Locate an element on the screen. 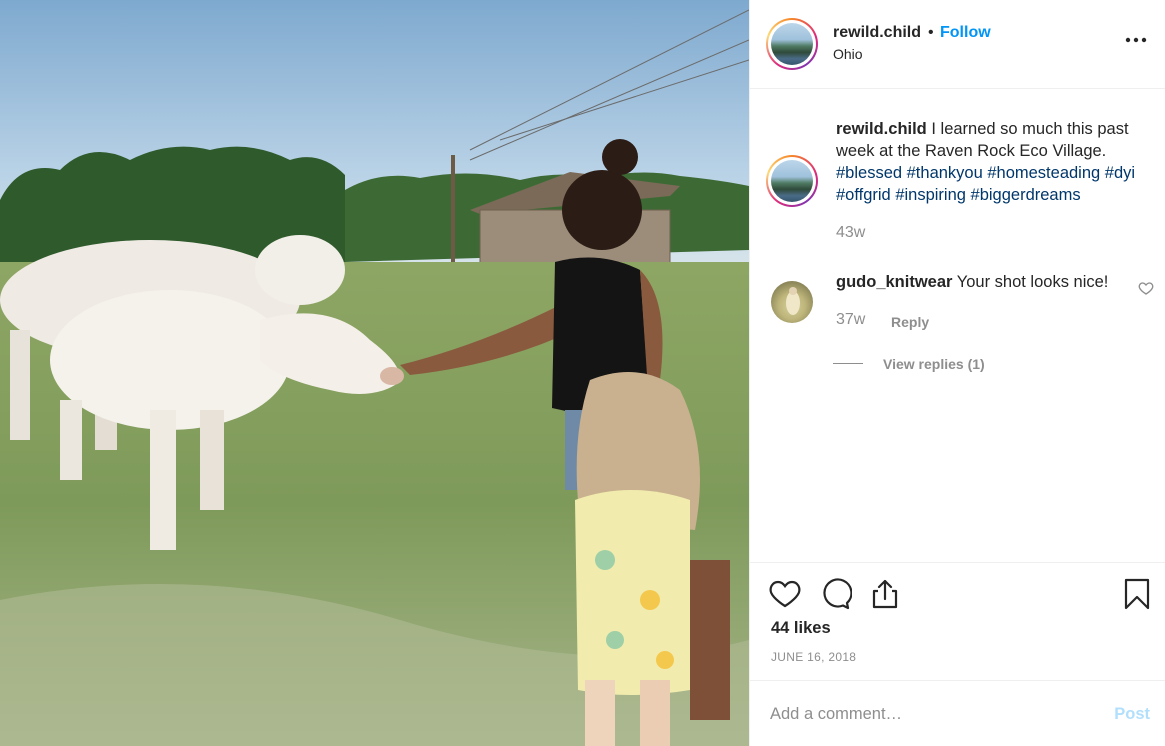  location-link: Ohio is located at coordinates (848, 54).